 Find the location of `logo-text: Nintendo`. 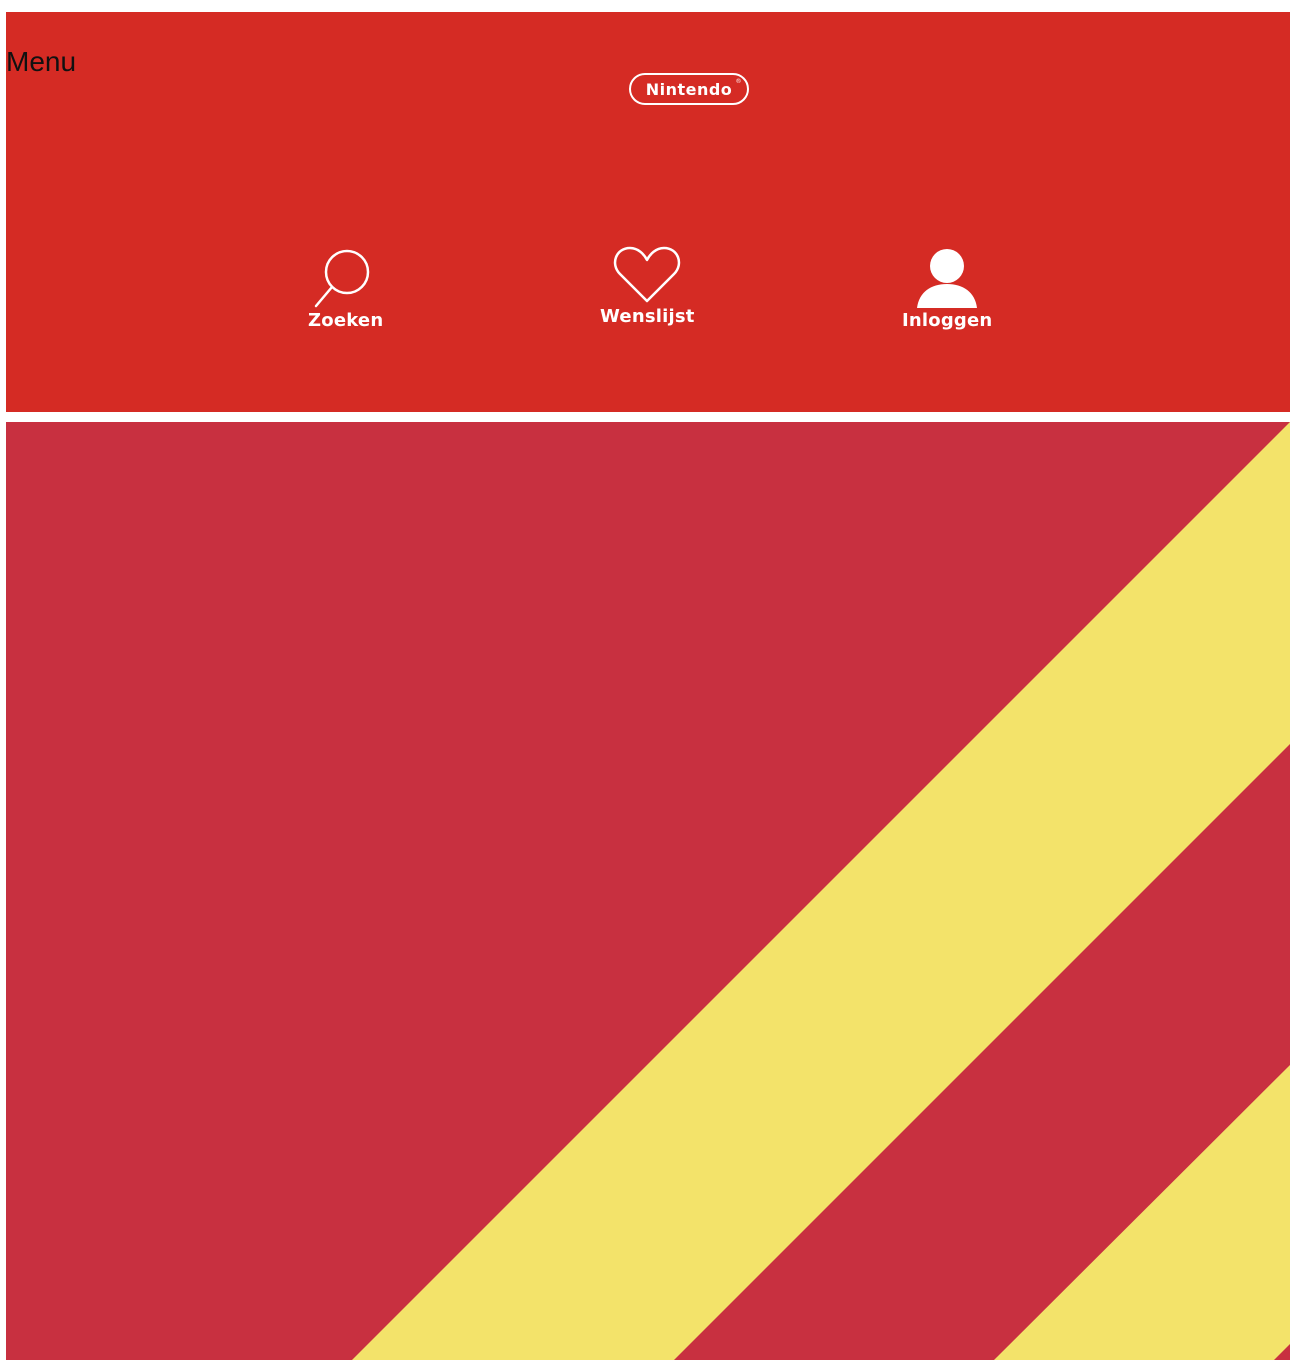

logo-text: Nintendo is located at coordinates (689, 89).